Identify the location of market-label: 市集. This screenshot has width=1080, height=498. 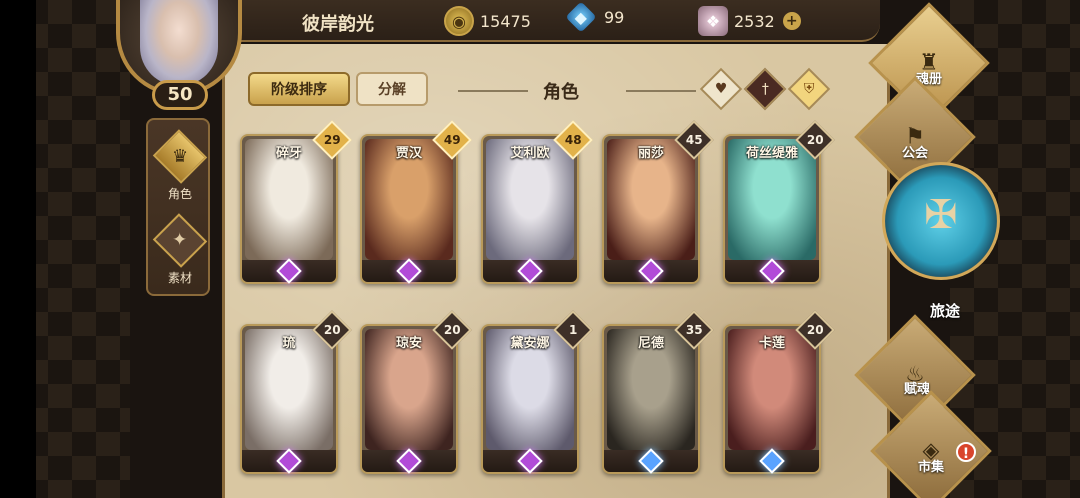
(931, 467).